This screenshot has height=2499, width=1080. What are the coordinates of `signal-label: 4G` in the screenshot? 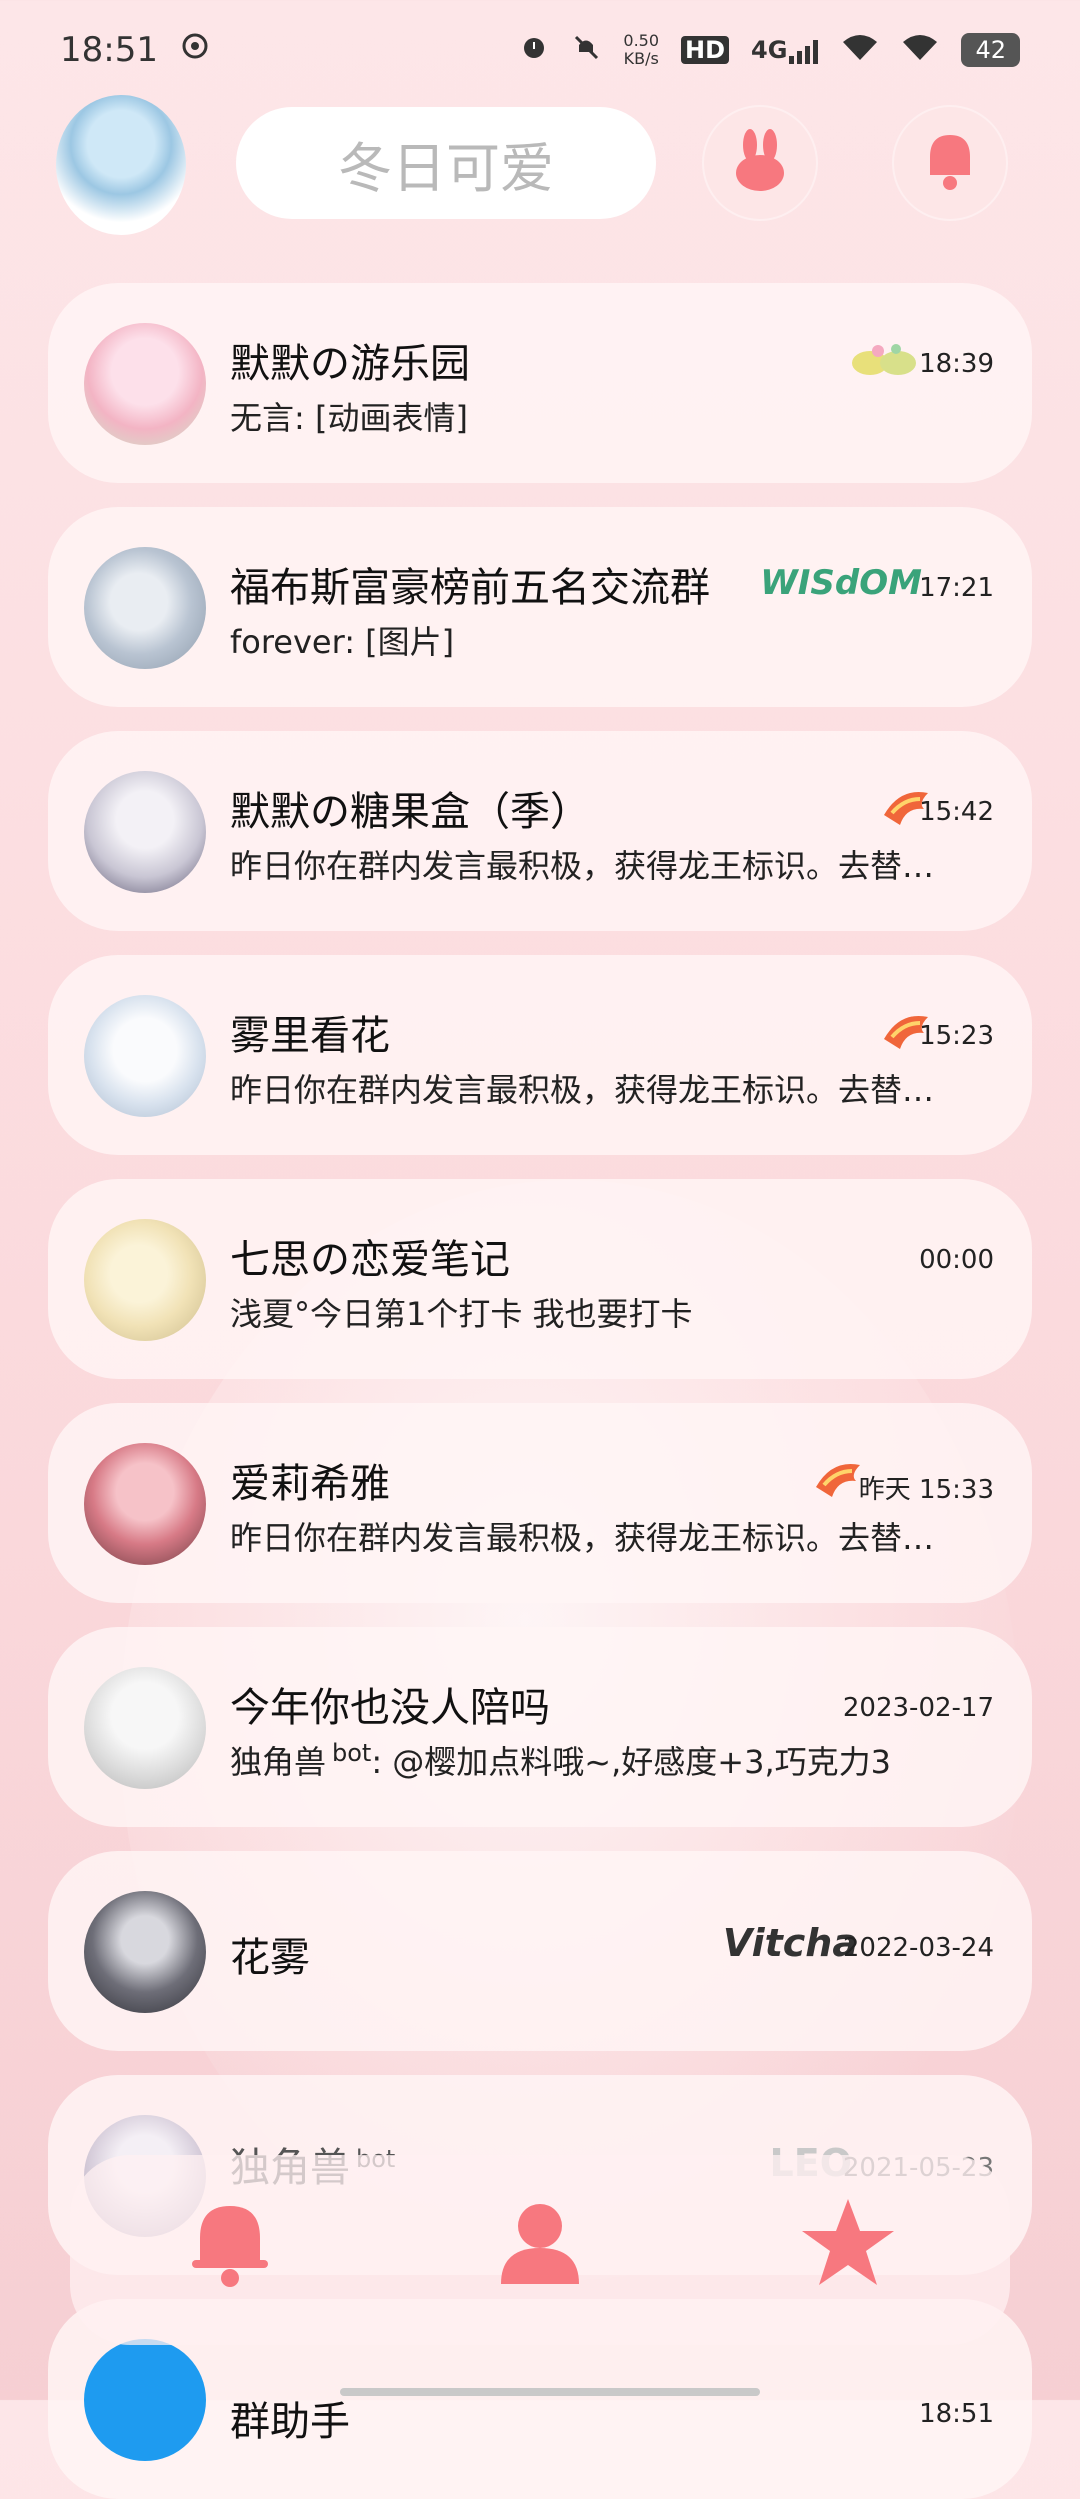 It's located at (769, 50).